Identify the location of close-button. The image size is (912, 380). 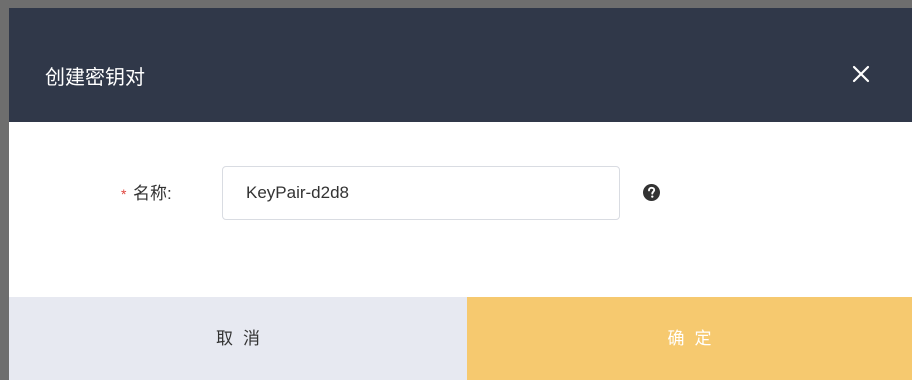
(861, 74).